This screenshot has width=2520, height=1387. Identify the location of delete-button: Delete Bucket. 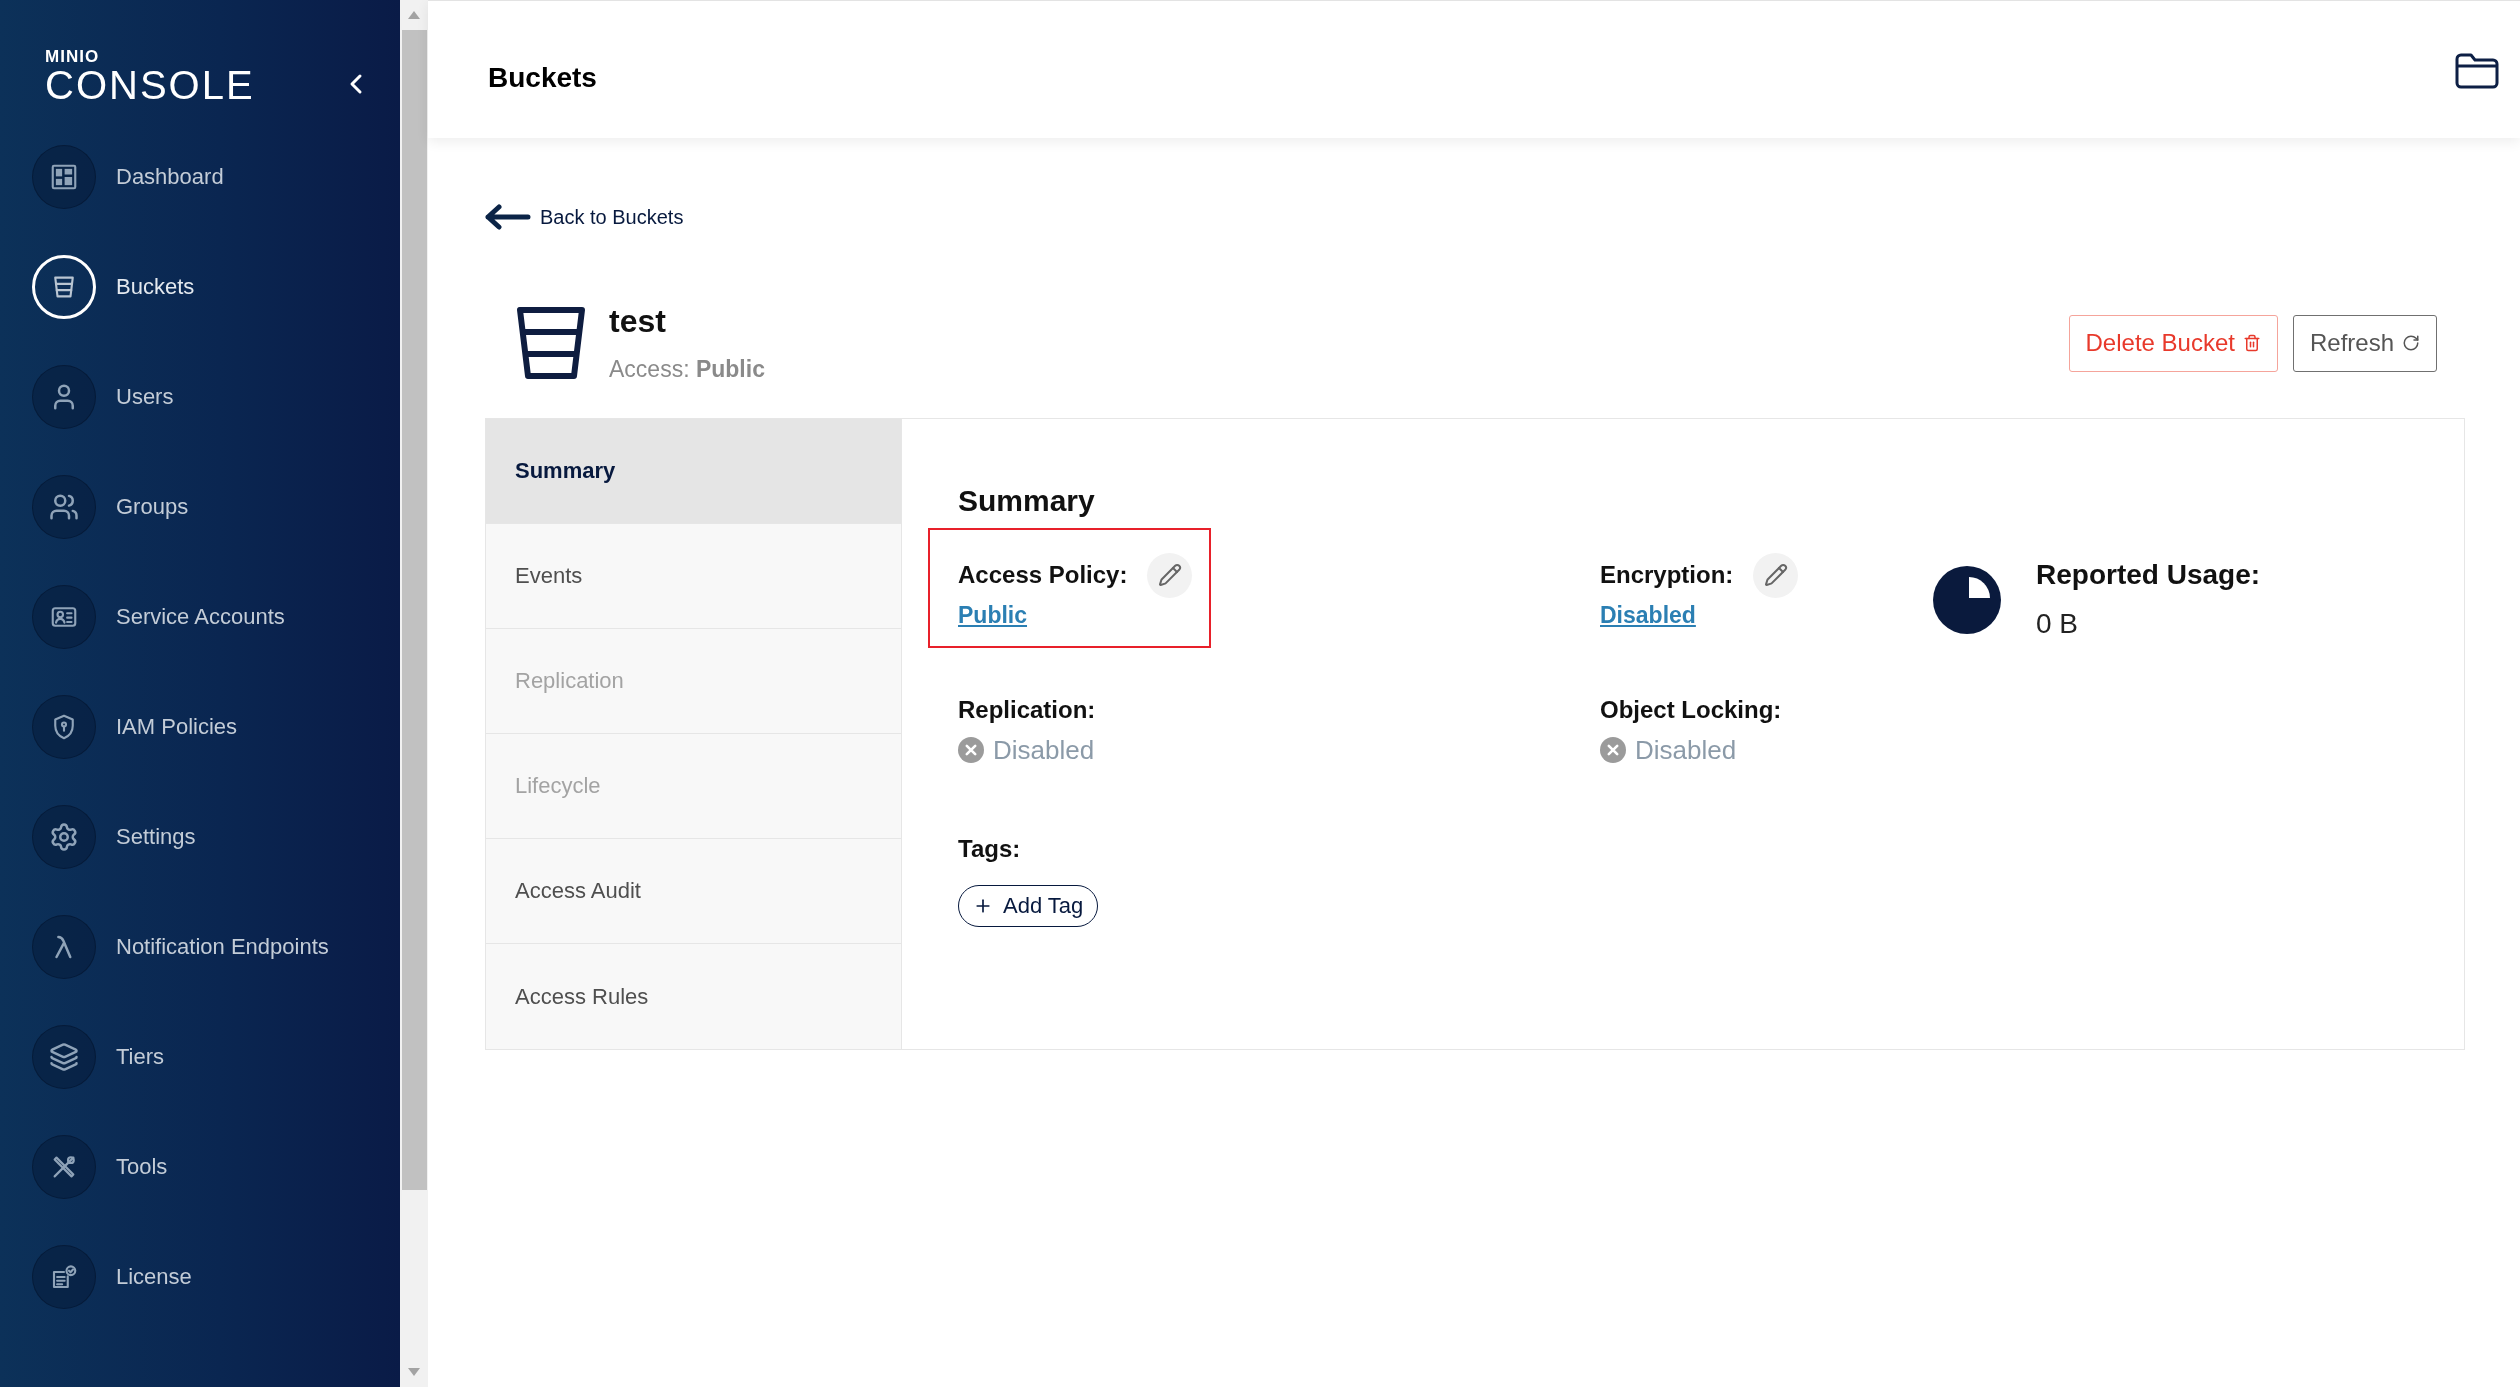
(2173, 343).